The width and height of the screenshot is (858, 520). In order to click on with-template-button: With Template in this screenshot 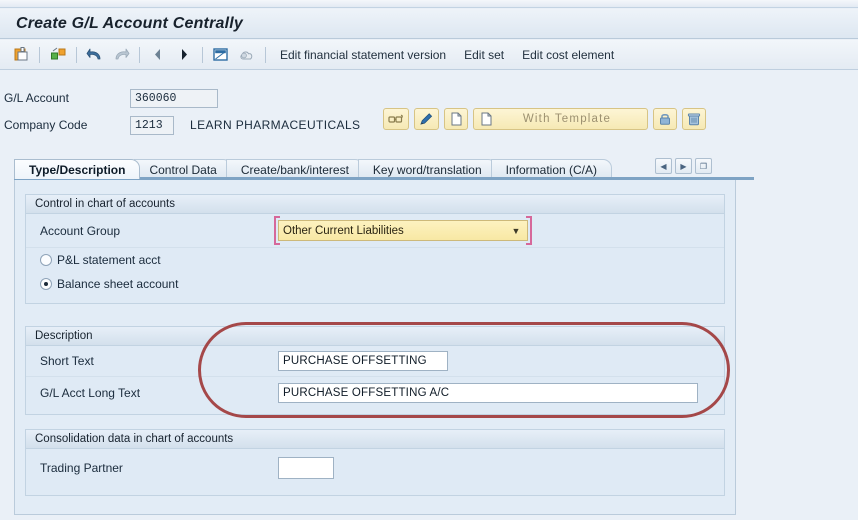, I will do `click(560, 119)`.